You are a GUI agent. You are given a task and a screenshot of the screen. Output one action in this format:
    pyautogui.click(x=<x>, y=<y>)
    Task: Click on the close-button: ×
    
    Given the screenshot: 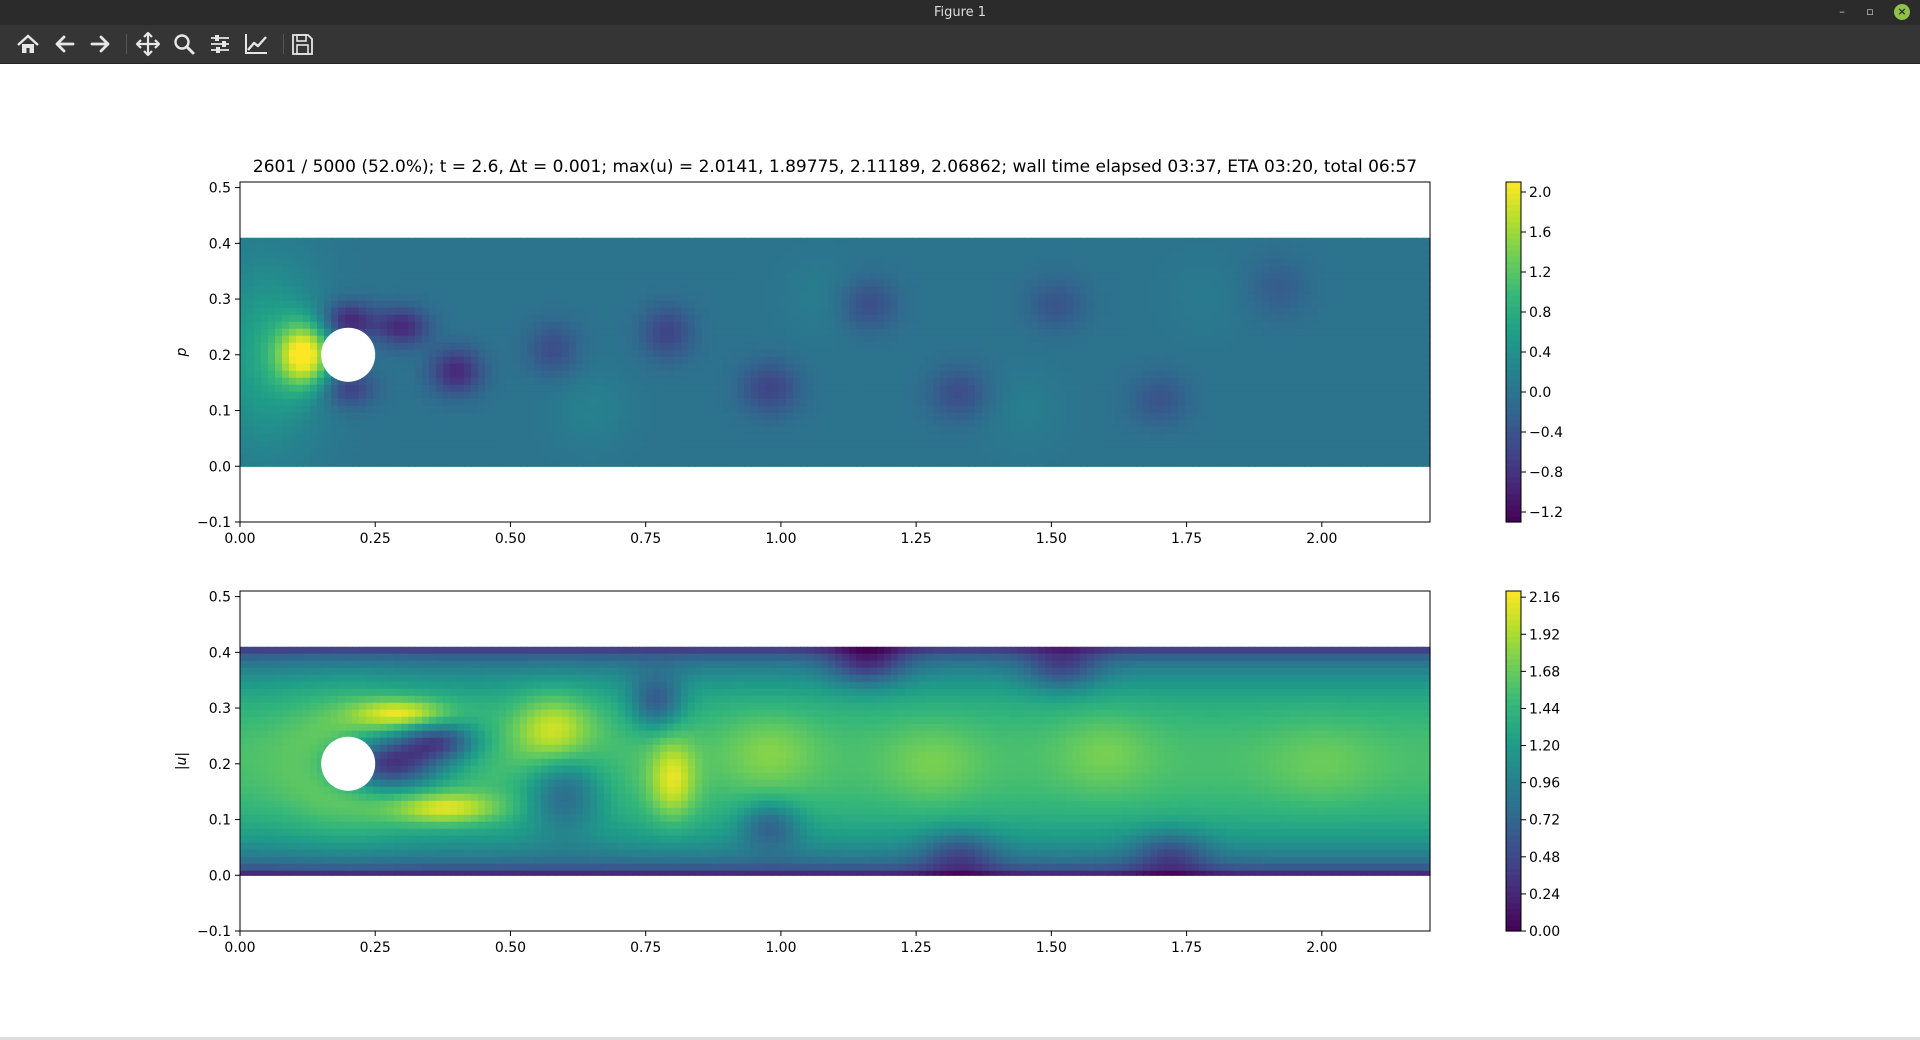 What is the action you would take?
    pyautogui.click(x=1902, y=12)
    